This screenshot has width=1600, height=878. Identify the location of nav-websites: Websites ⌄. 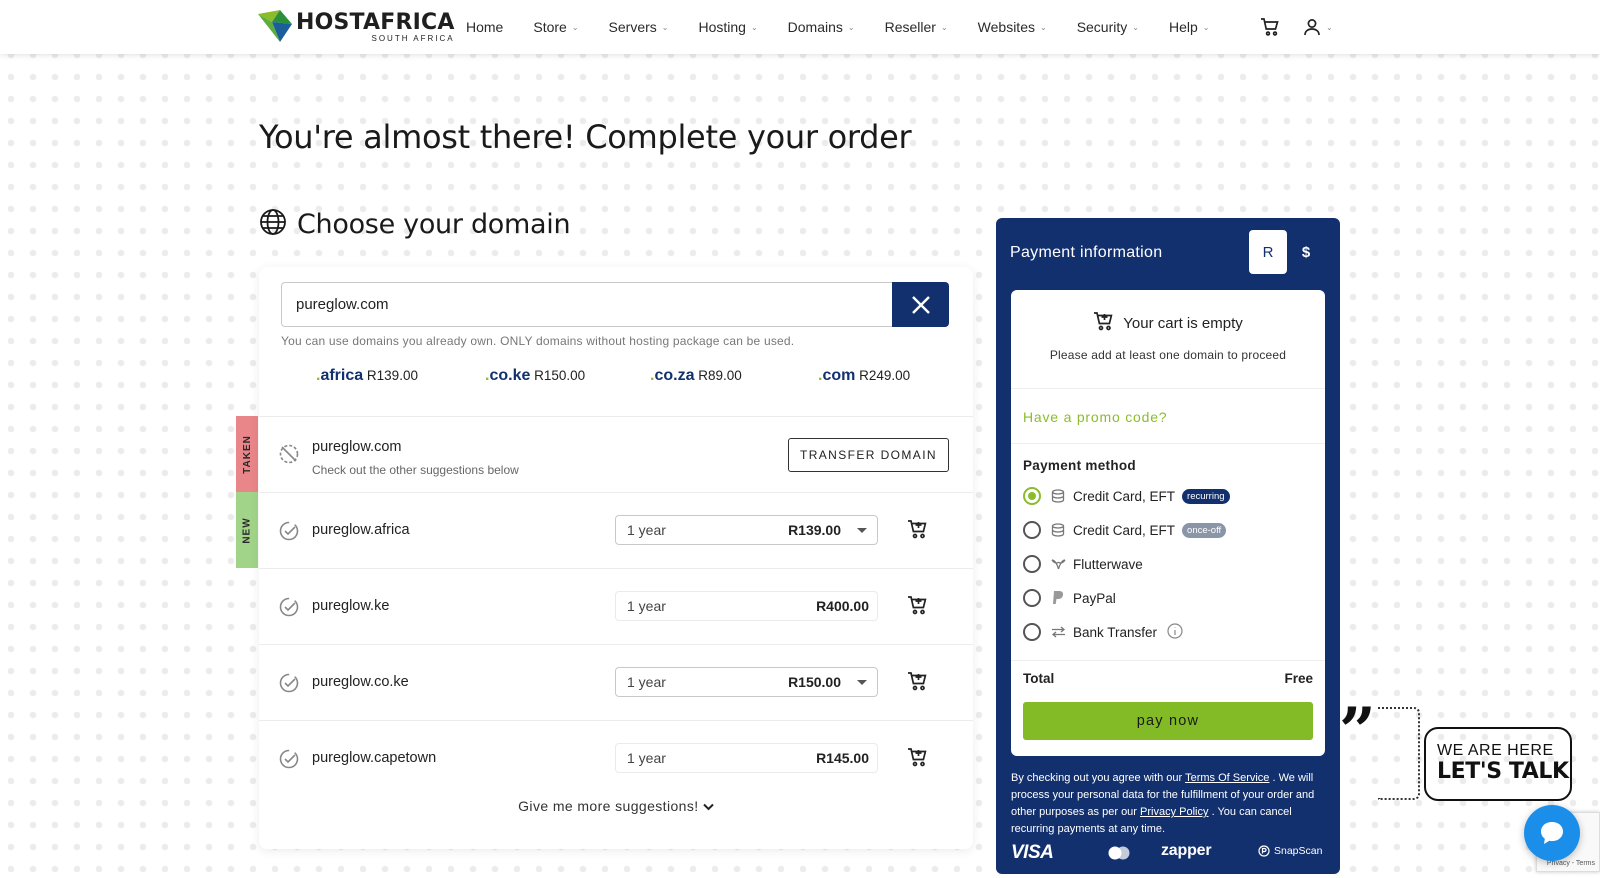
(1012, 27).